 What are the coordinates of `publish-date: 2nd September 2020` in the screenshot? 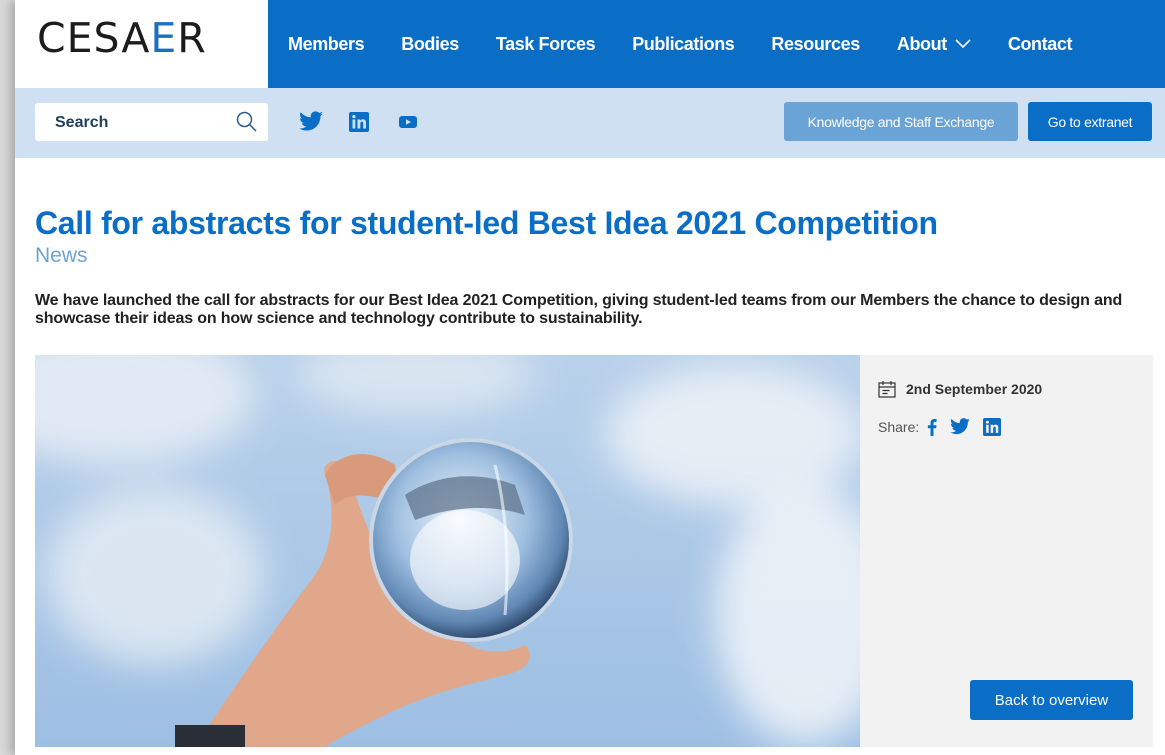 It's located at (974, 389).